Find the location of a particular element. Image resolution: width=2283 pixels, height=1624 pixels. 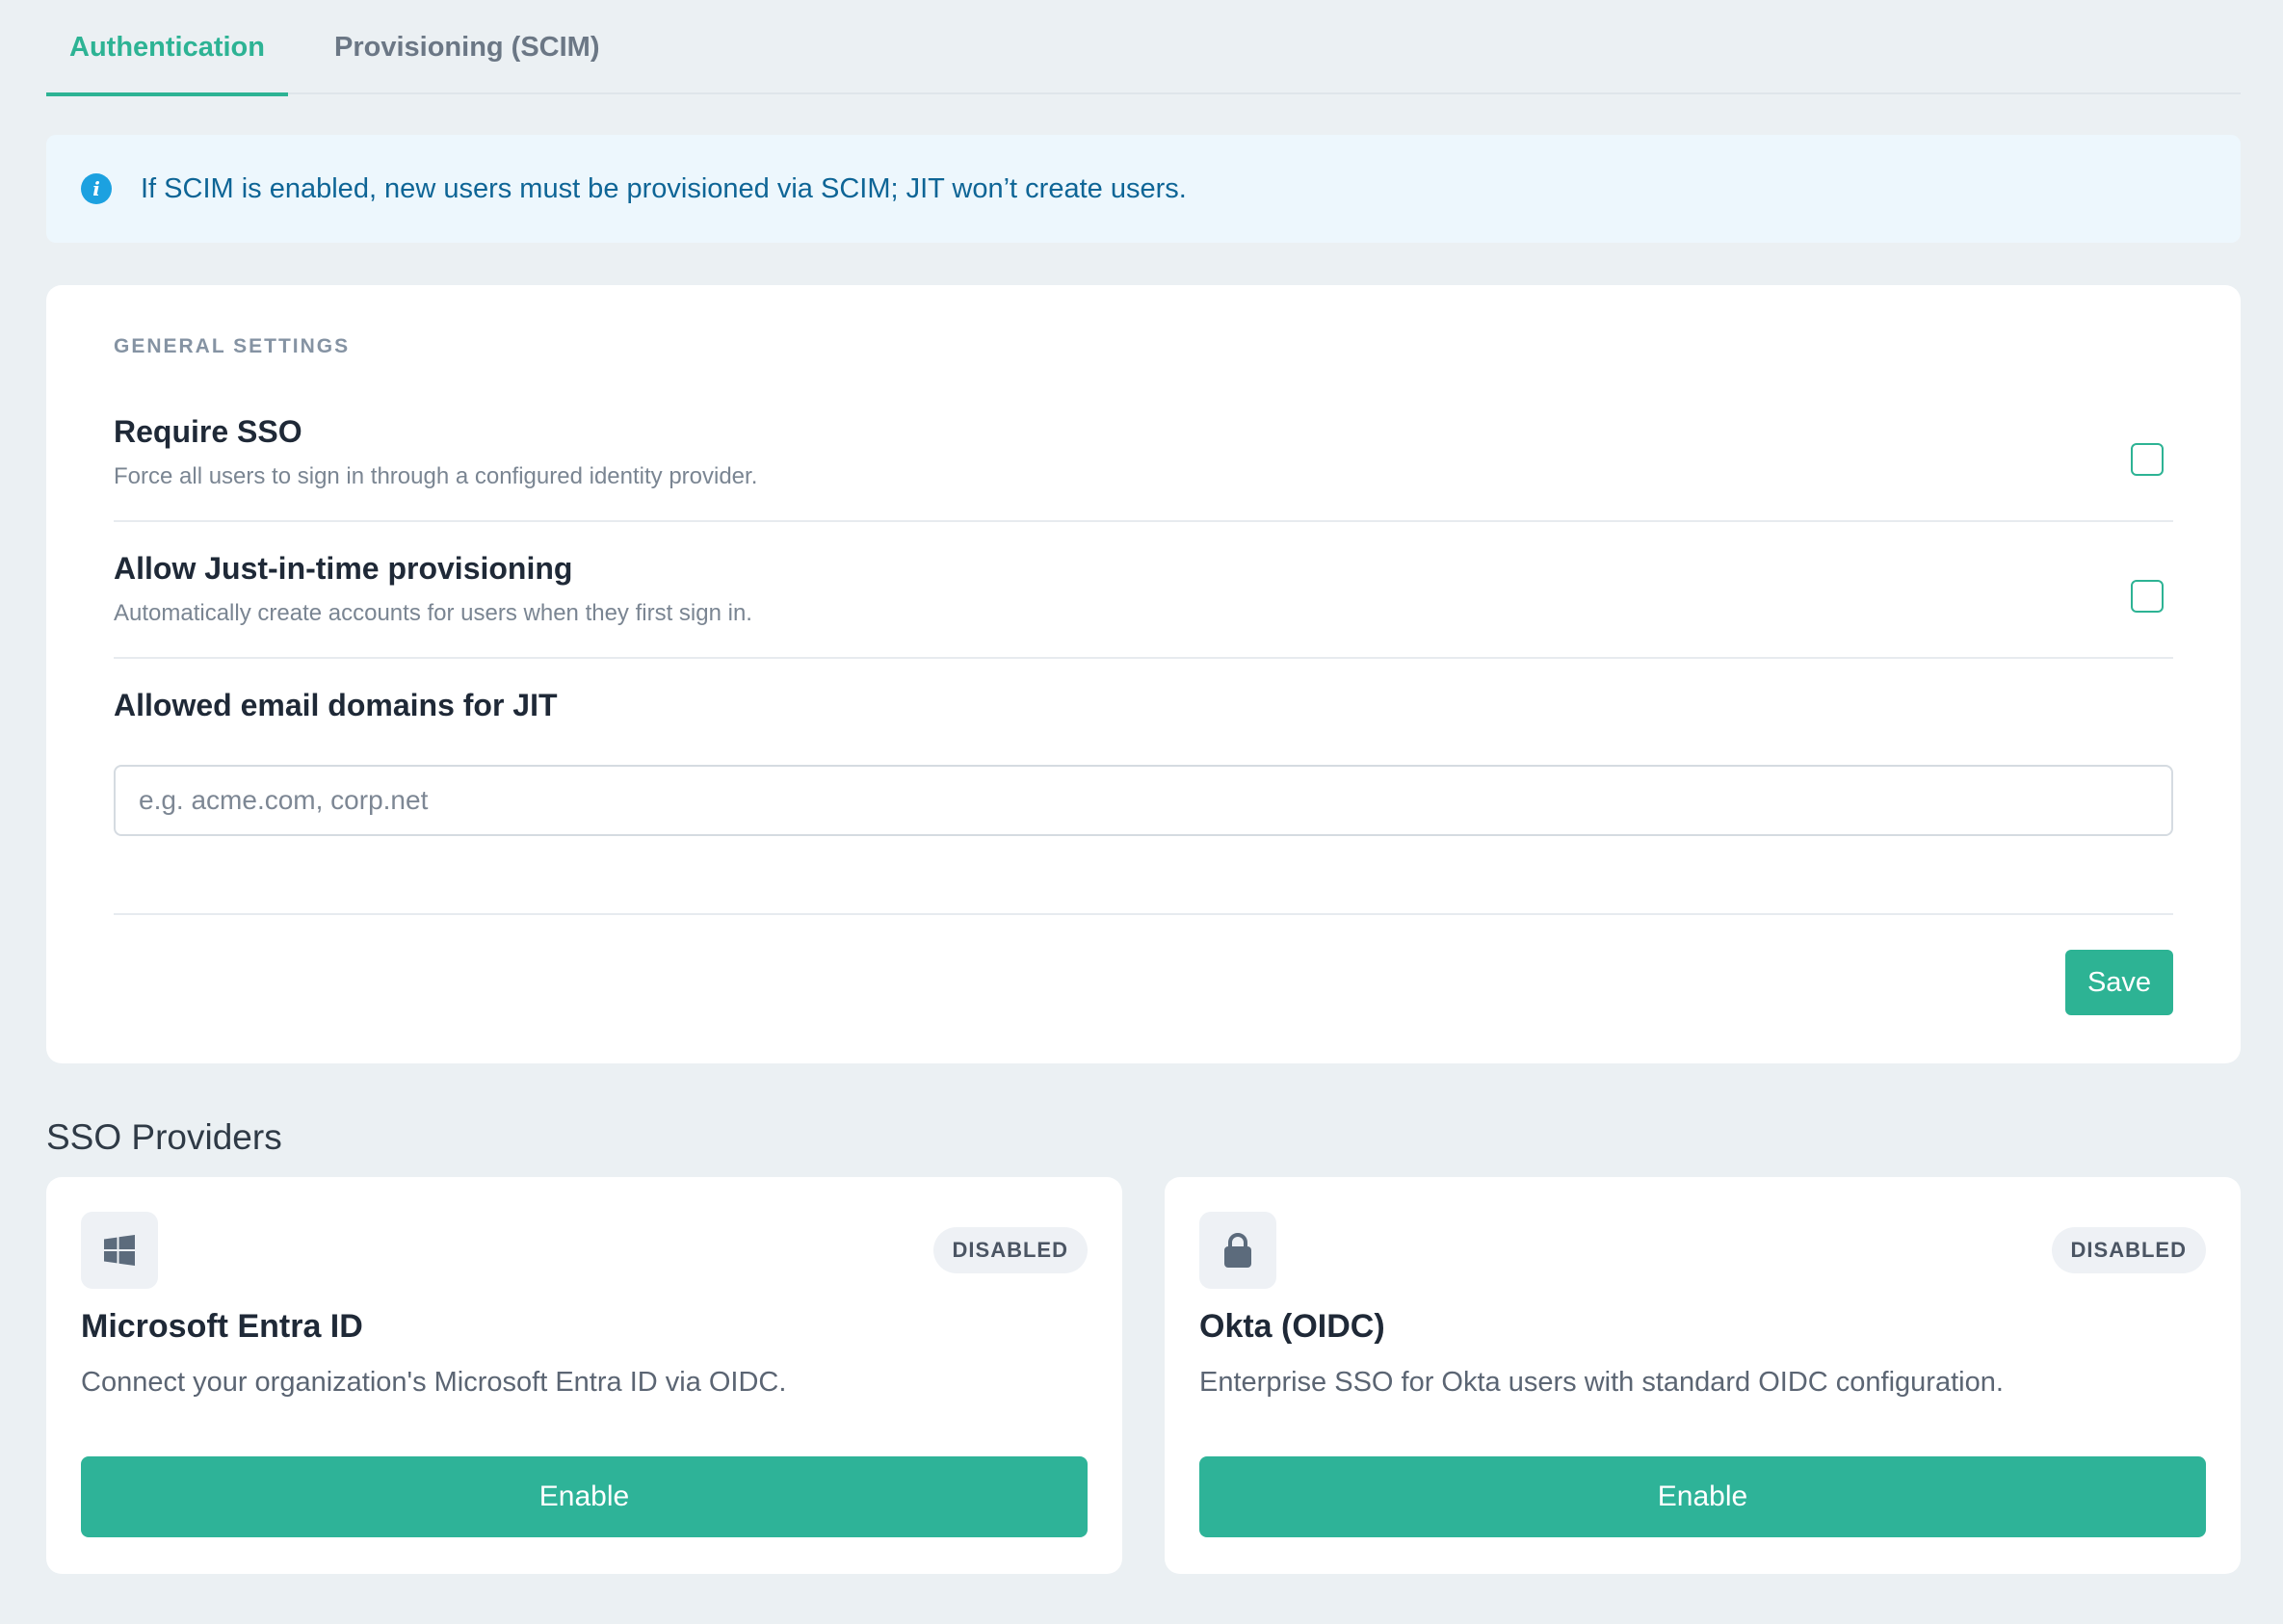

require-sso-checkbox is located at coordinates (2147, 459).